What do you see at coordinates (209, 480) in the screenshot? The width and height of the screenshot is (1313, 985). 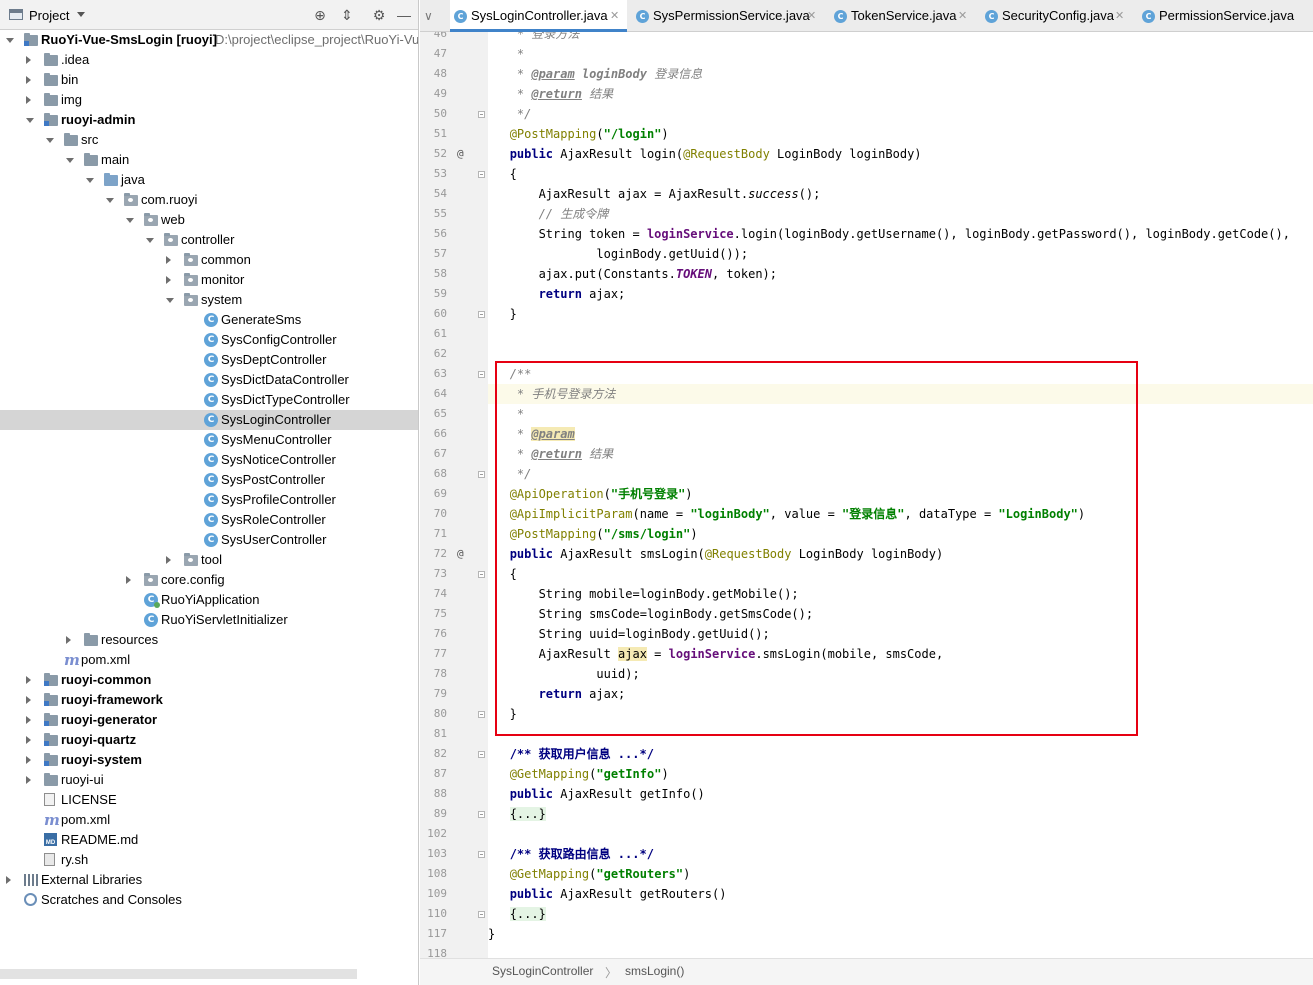 I see `tree-item: C SysPostController` at bounding box center [209, 480].